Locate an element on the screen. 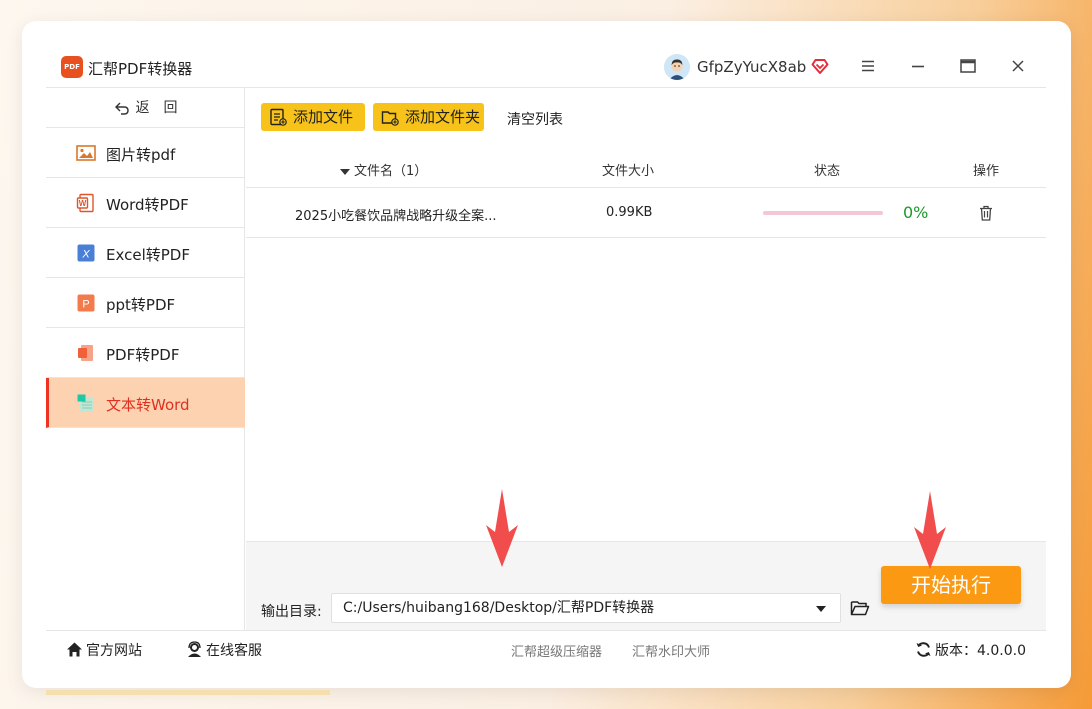 The width and height of the screenshot is (1092, 709). sidebar-item-label: PDF转PDF is located at coordinates (143, 355).